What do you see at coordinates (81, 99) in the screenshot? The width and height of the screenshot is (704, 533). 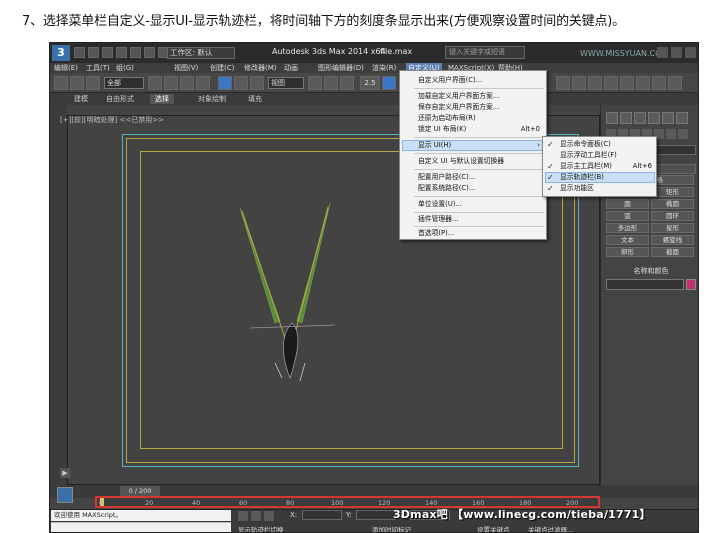 I see `tab-modeling: 建模` at bounding box center [81, 99].